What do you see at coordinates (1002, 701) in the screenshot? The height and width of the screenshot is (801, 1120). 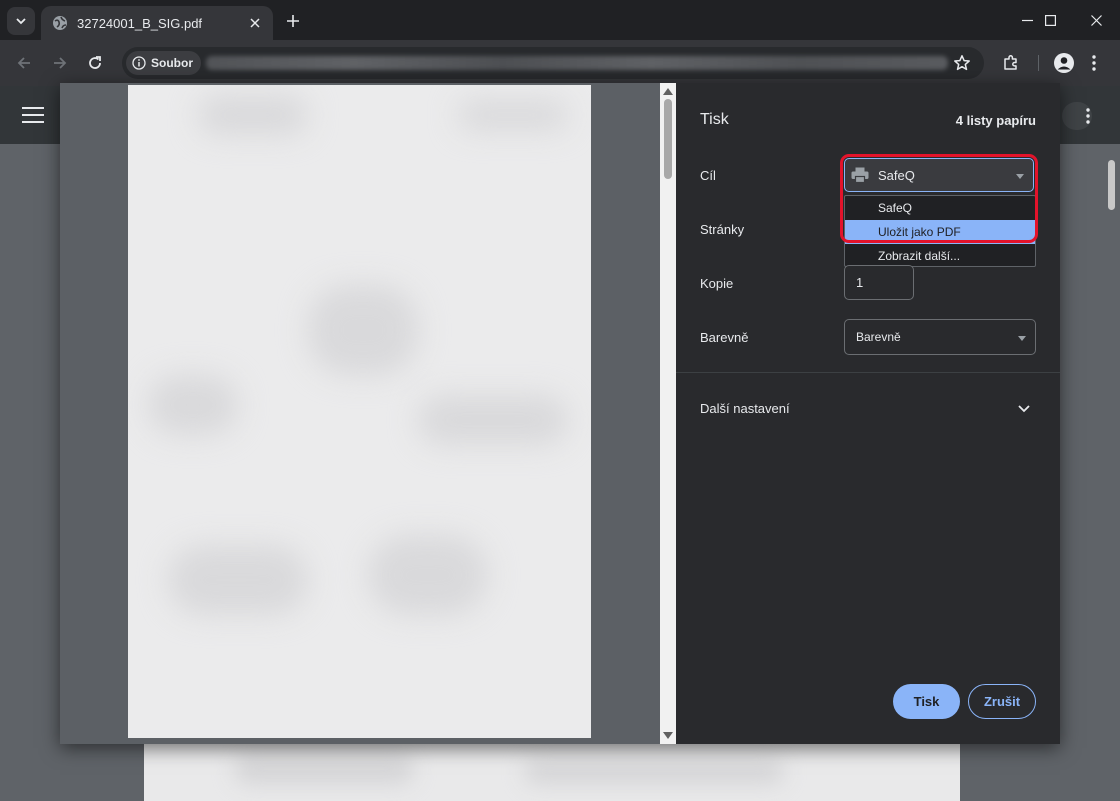 I see `cancel-button: Zrušit` at bounding box center [1002, 701].